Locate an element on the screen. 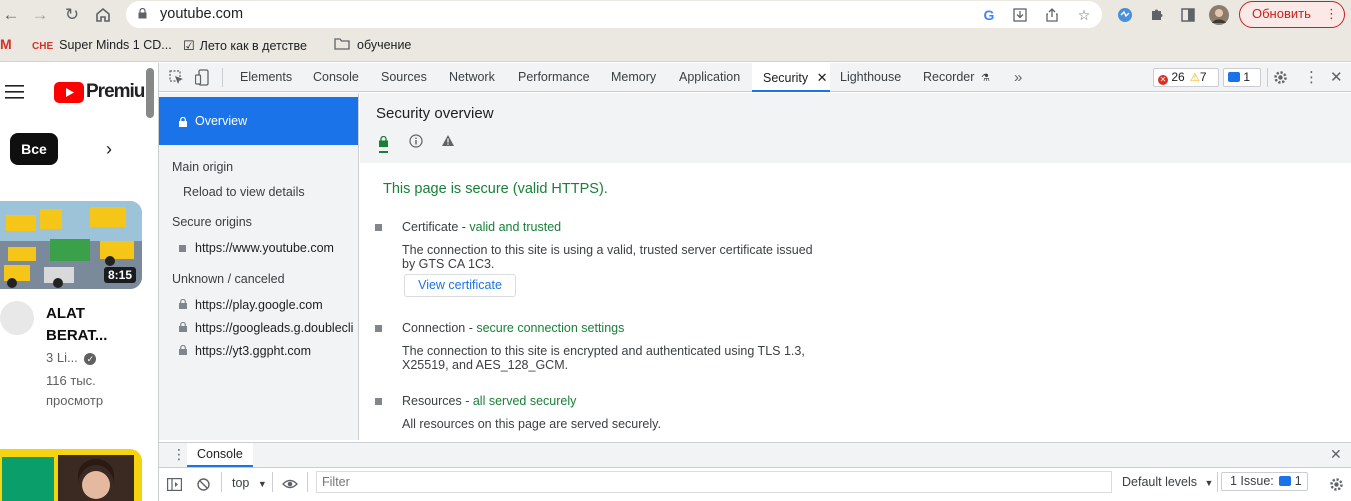 The image size is (1351, 501). video-thumbnail: 8:15 is located at coordinates (71, 245).